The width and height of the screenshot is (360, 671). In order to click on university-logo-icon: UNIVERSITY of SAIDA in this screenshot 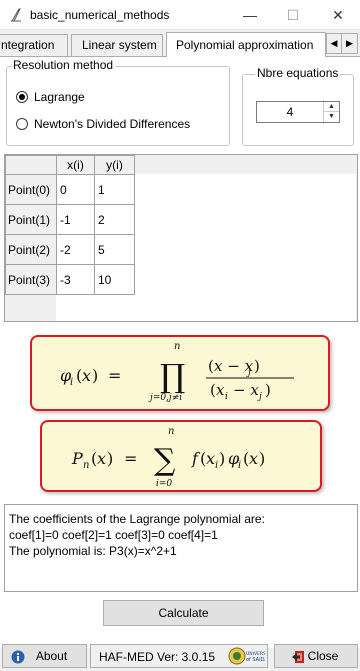, I will do `click(250, 657)`.